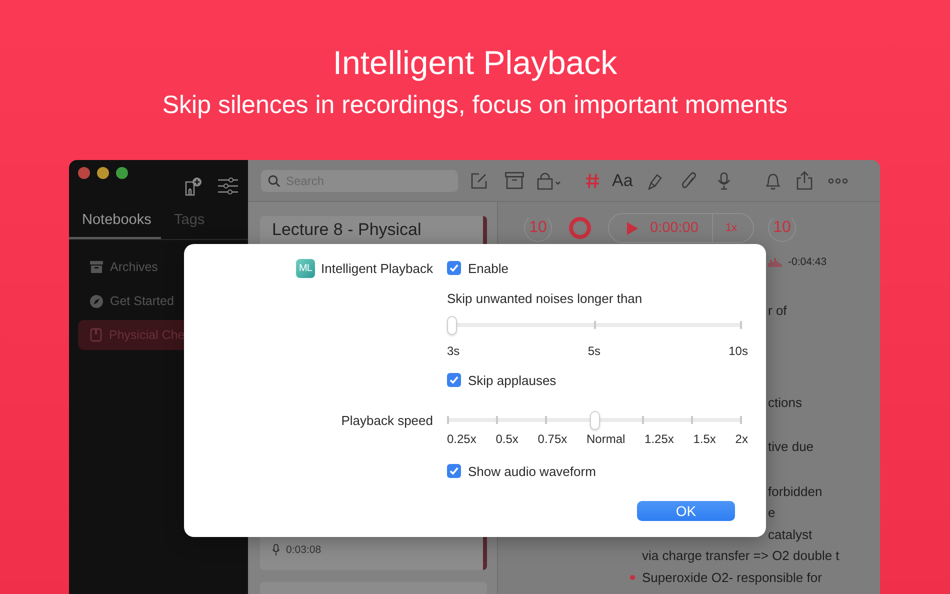  What do you see at coordinates (461, 439) in the screenshot?
I see `tick-label: 0.25x` at bounding box center [461, 439].